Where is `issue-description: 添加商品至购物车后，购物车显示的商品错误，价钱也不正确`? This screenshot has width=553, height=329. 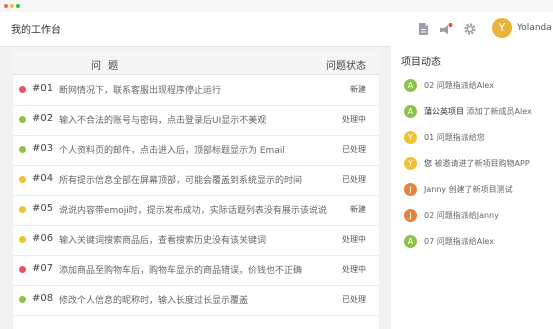 issue-description: 添加商品至购物车后，购物车显示的商品错误，价钱也不正确 is located at coordinates (180, 269).